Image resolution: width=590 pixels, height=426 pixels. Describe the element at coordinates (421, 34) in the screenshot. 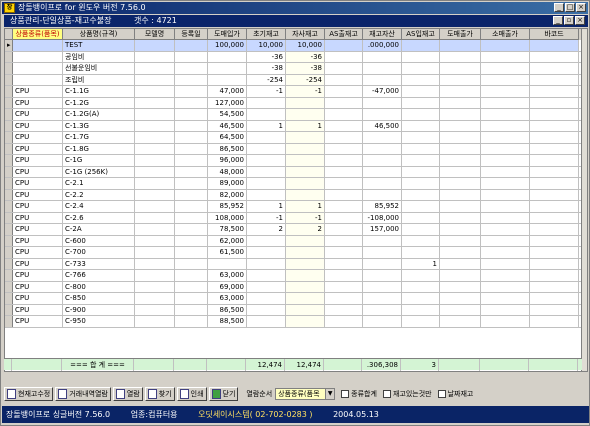

I see `column-header: AS입재고` at that location.